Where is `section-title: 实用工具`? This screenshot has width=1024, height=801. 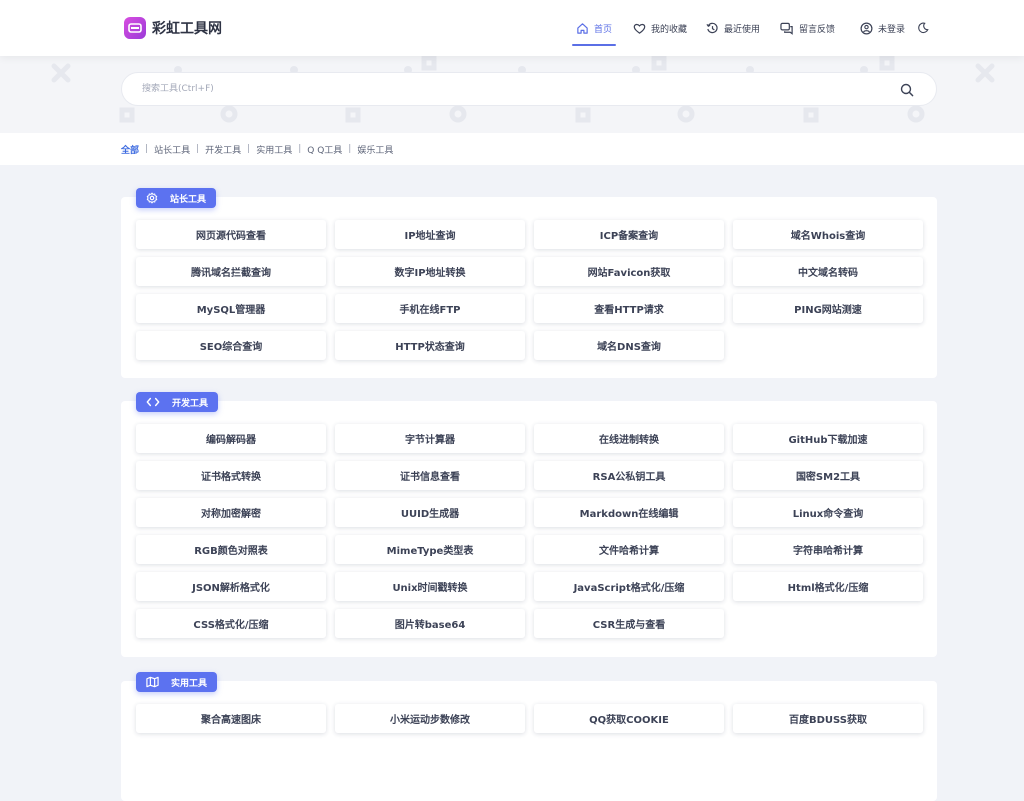 section-title: 实用工具 is located at coordinates (176, 682).